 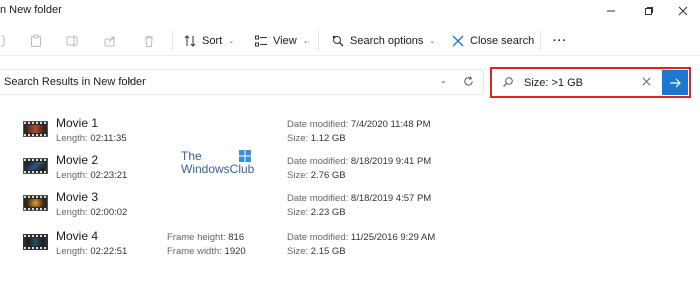 I want to click on more-icon: ···, so click(x=560, y=41).